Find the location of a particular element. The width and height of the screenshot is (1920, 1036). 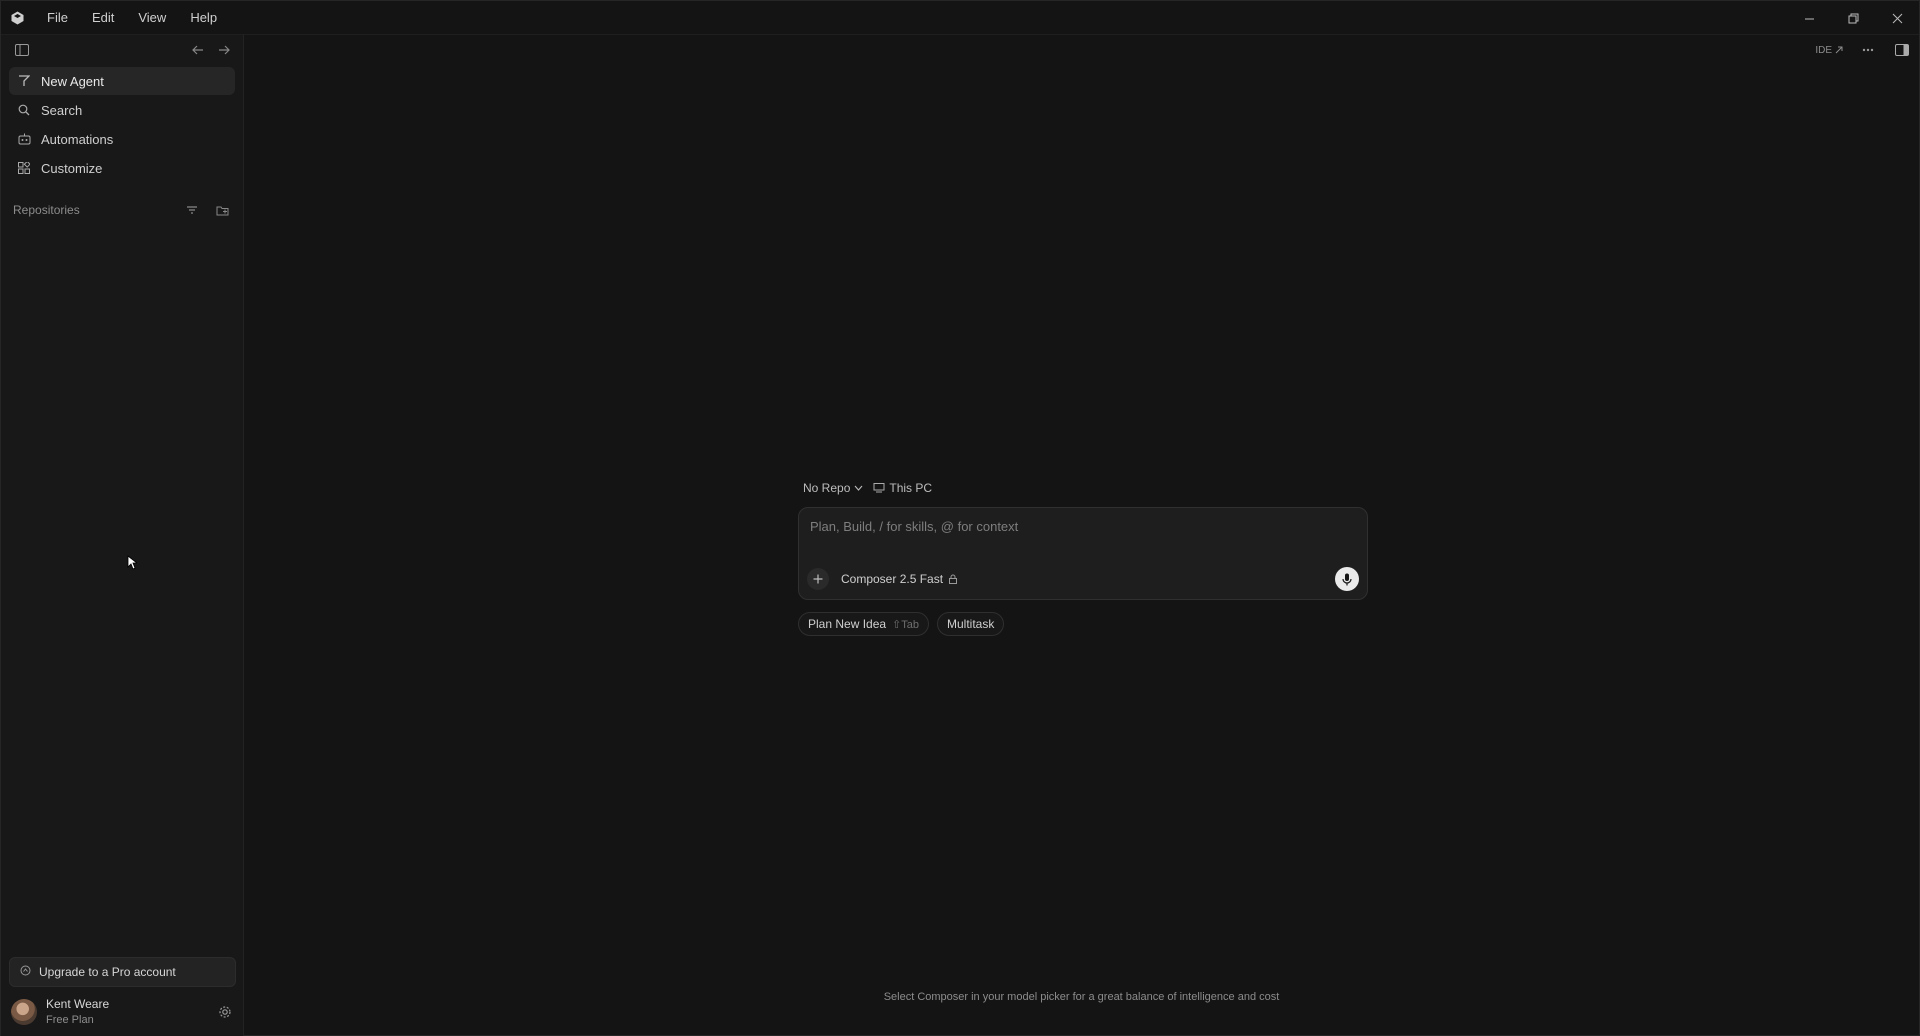

title-bar: File Edit View Help is located at coordinates (960, 18).